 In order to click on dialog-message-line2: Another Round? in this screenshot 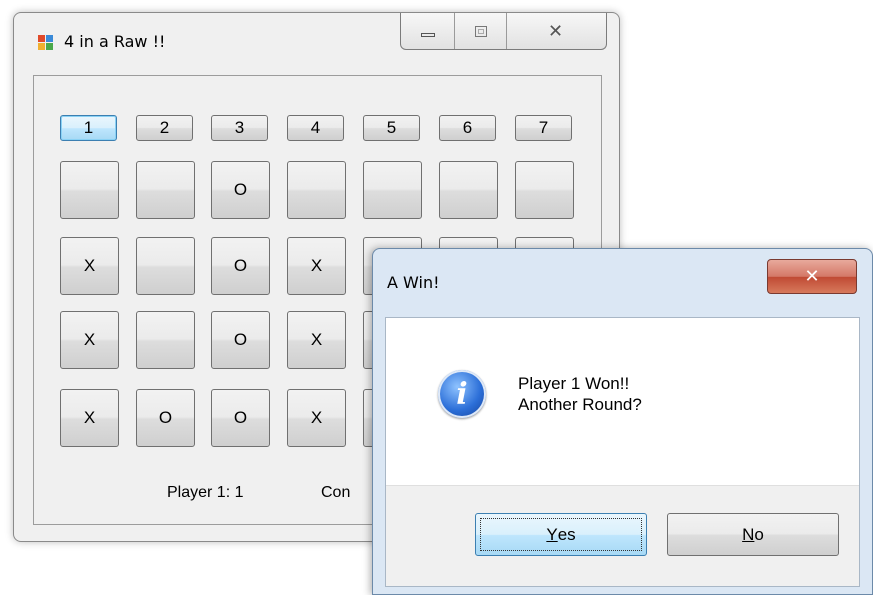, I will do `click(580, 404)`.